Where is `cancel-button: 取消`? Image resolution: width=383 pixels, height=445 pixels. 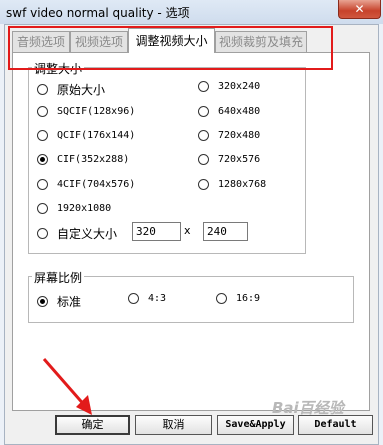 cancel-button: 取消 is located at coordinates (173, 425).